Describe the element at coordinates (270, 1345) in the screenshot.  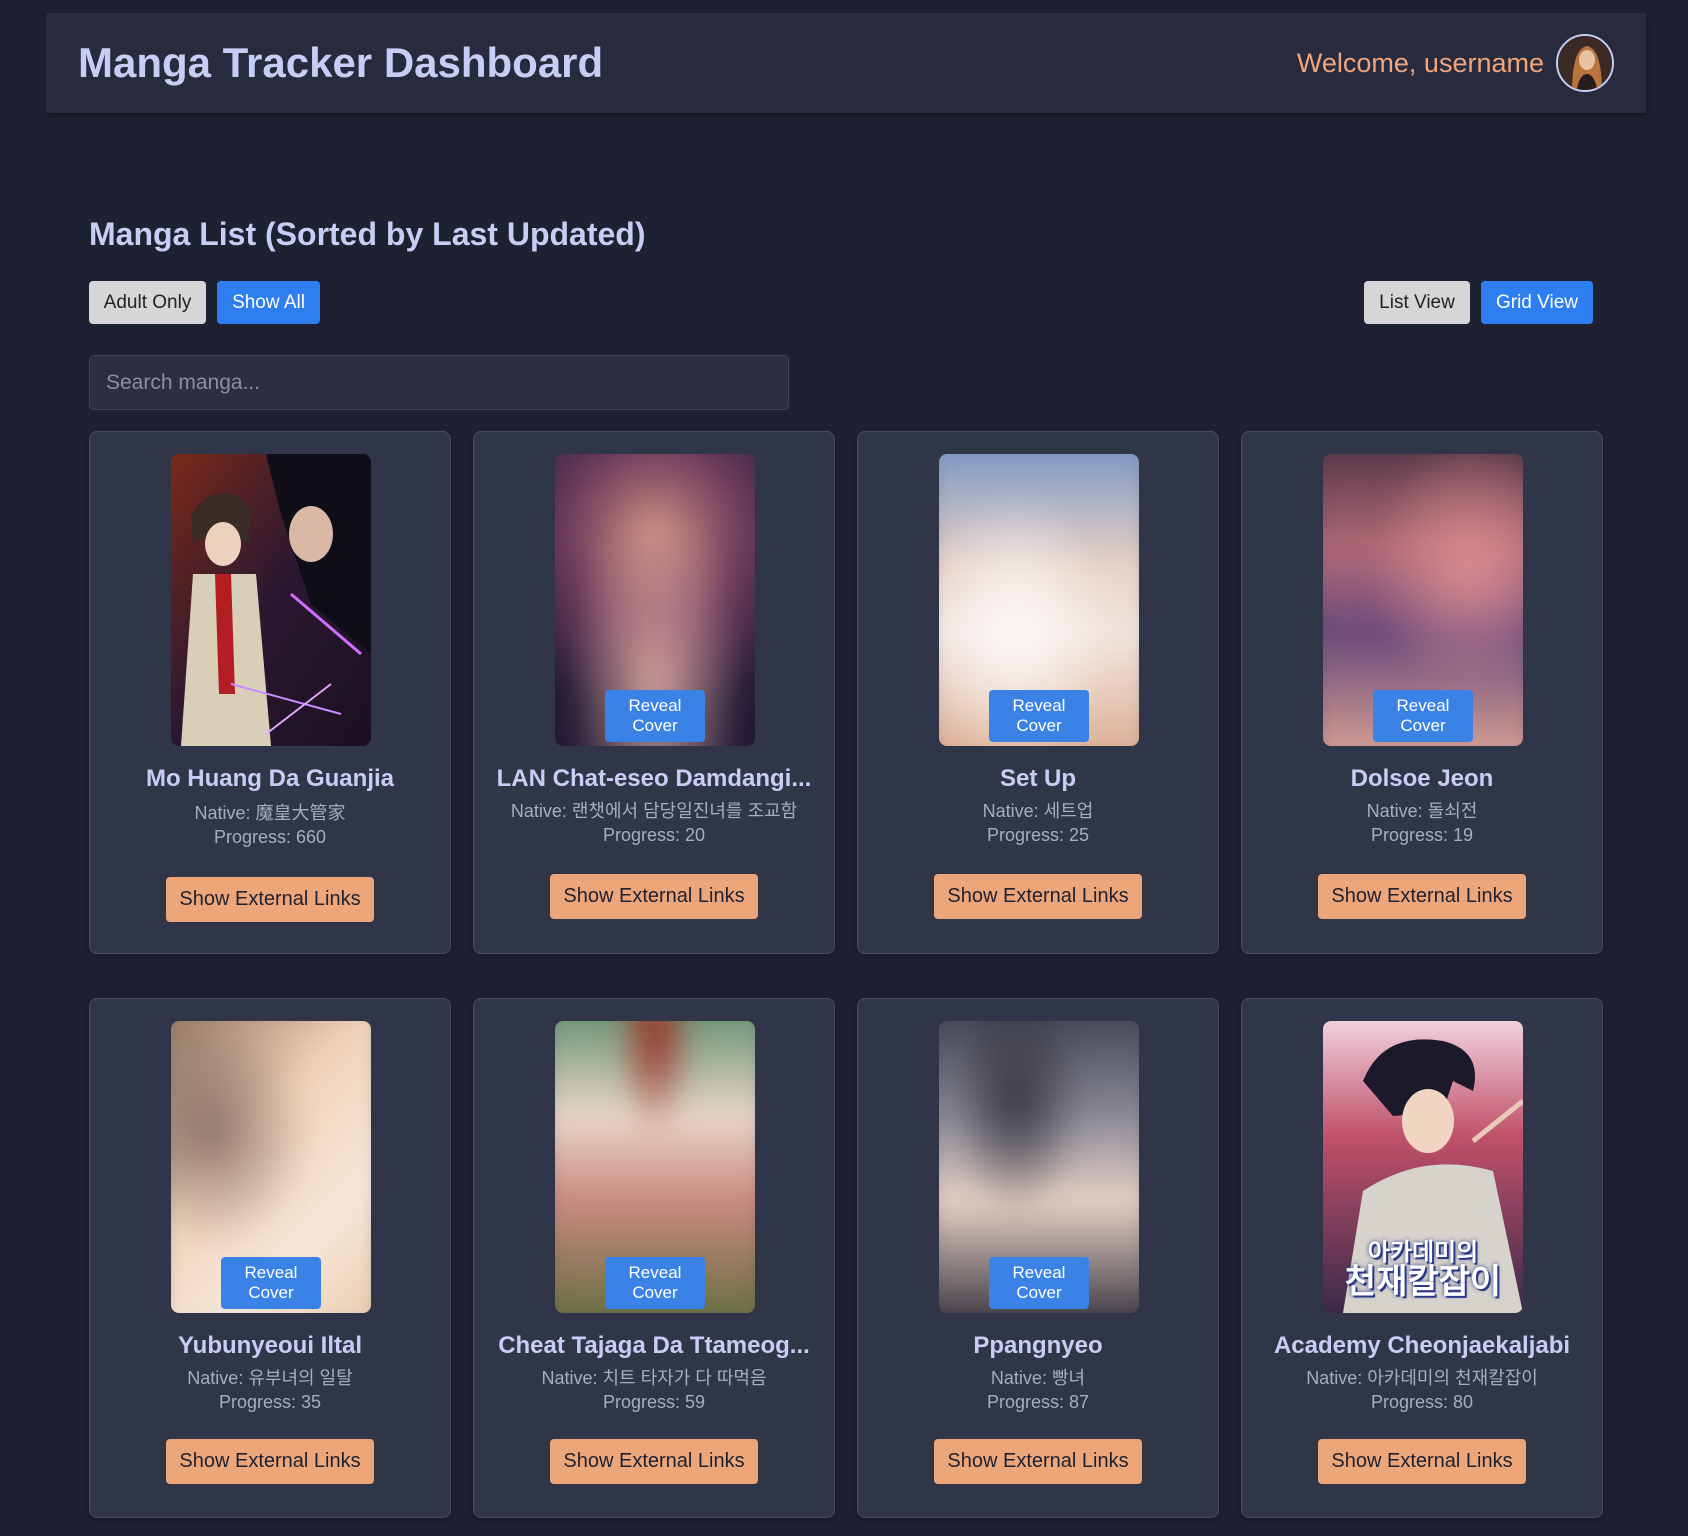
I see `manga-title: Yubunyeoui Iltal` at that location.